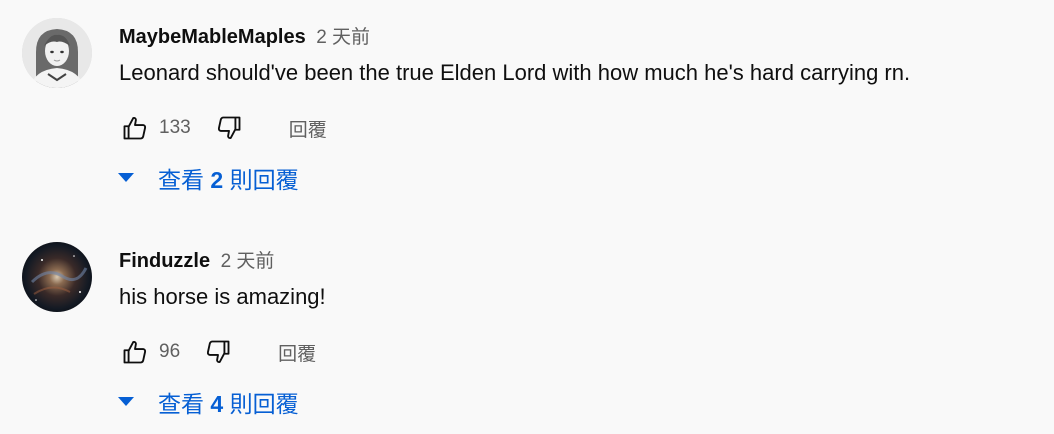 The width and height of the screenshot is (1054, 434). I want to click on comment-actions: 133 回覆, so click(223, 128).